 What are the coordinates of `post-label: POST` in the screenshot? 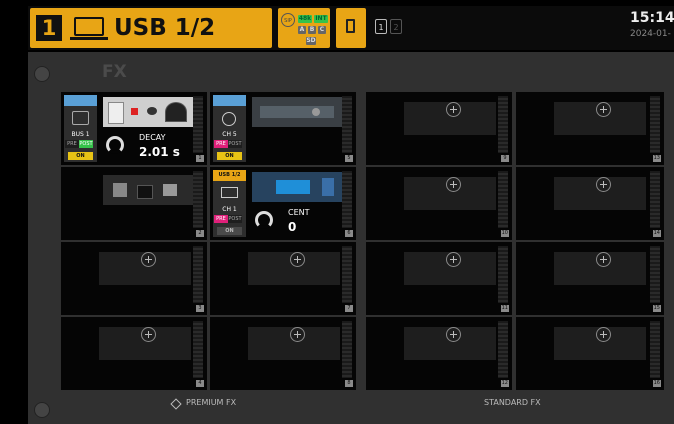 It's located at (235, 219).